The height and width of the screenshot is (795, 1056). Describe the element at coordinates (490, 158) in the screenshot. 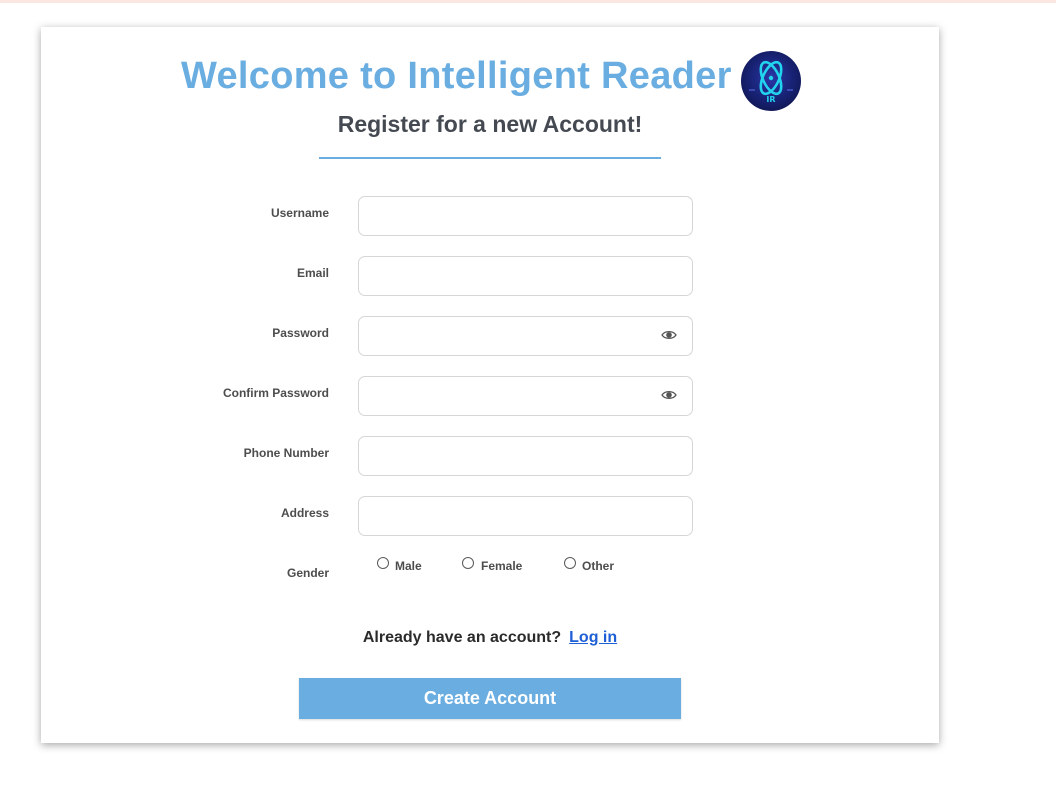

I see `header-divider` at that location.